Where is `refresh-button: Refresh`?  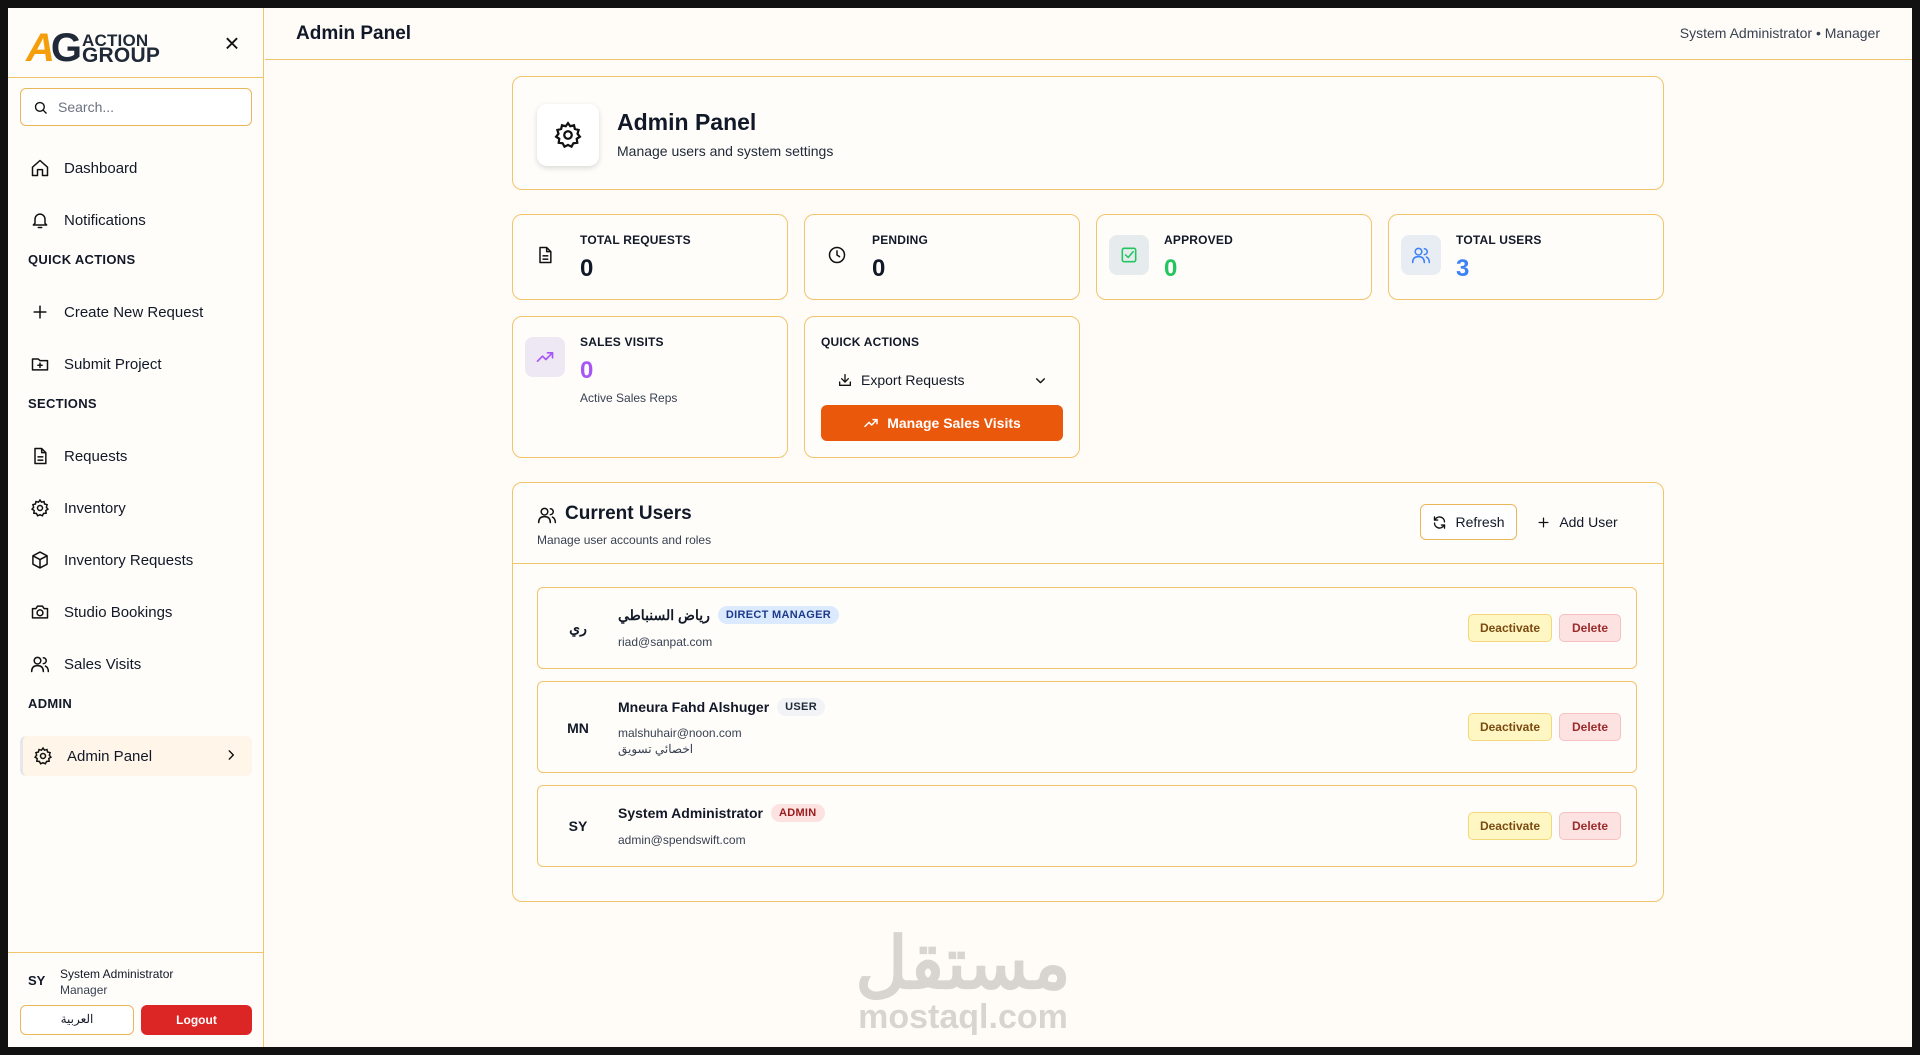
refresh-button: Refresh is located at coordinates (1468, 522).